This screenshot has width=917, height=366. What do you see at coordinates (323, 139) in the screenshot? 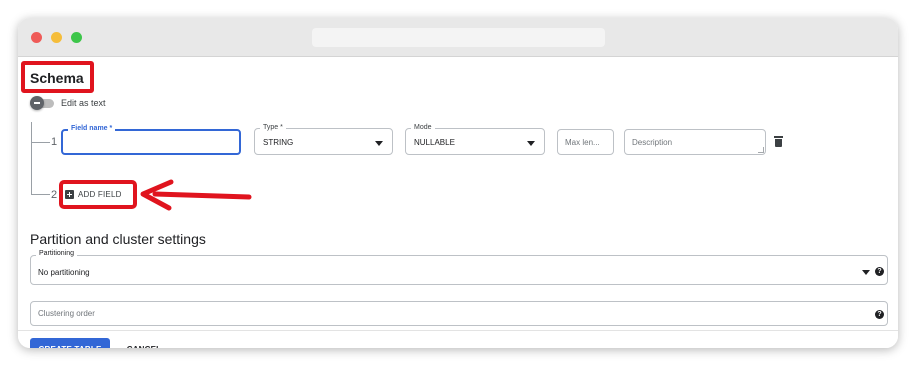
I see `type-select: Type * STRING` at bounding box center [323, 139].